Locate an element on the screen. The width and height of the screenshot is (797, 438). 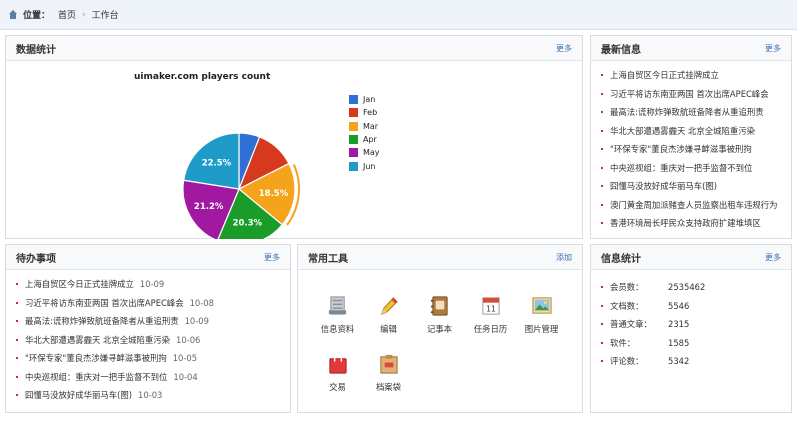
info-row-value: 5546 is located at coordinates (679, 305).